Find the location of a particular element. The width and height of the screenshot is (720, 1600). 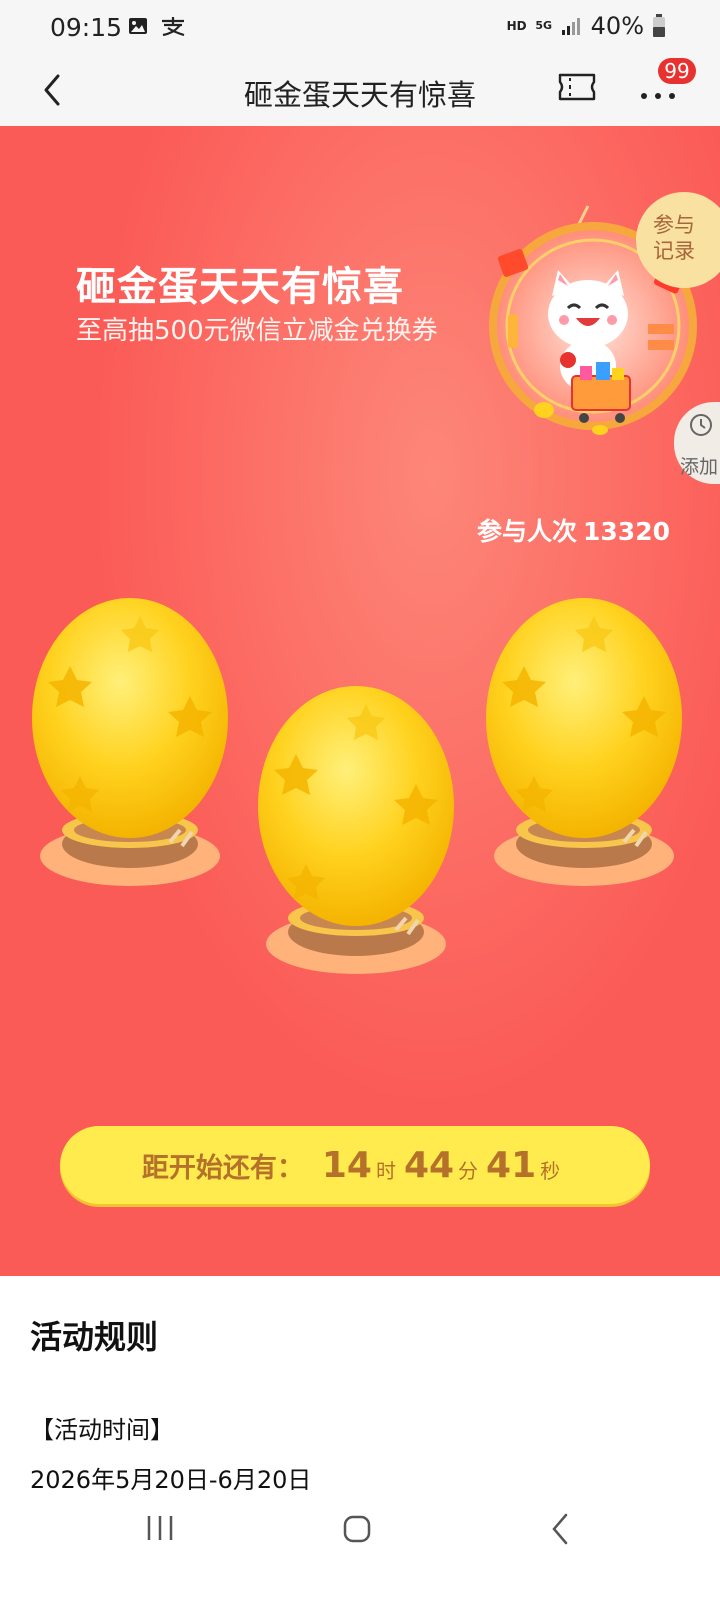

ticket-icon is located at coordinates (577, 87).